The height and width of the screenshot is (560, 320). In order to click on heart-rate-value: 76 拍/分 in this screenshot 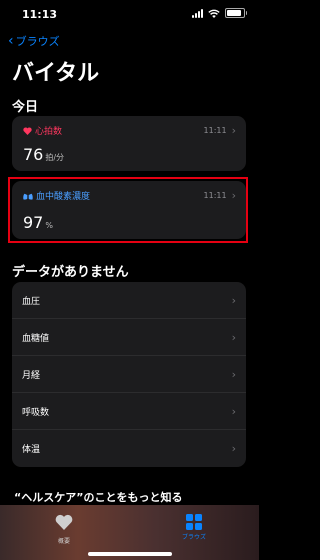, I will do `click(43, 154)`.